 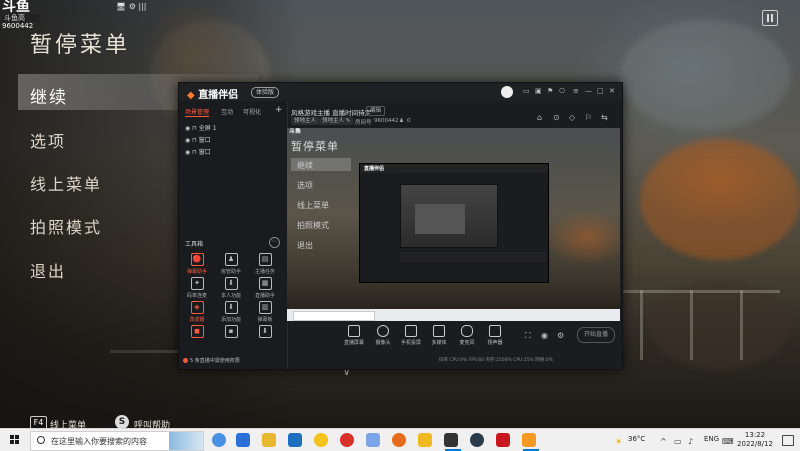 I want to click on app-yellow-icon, so click(x=321, y=440).